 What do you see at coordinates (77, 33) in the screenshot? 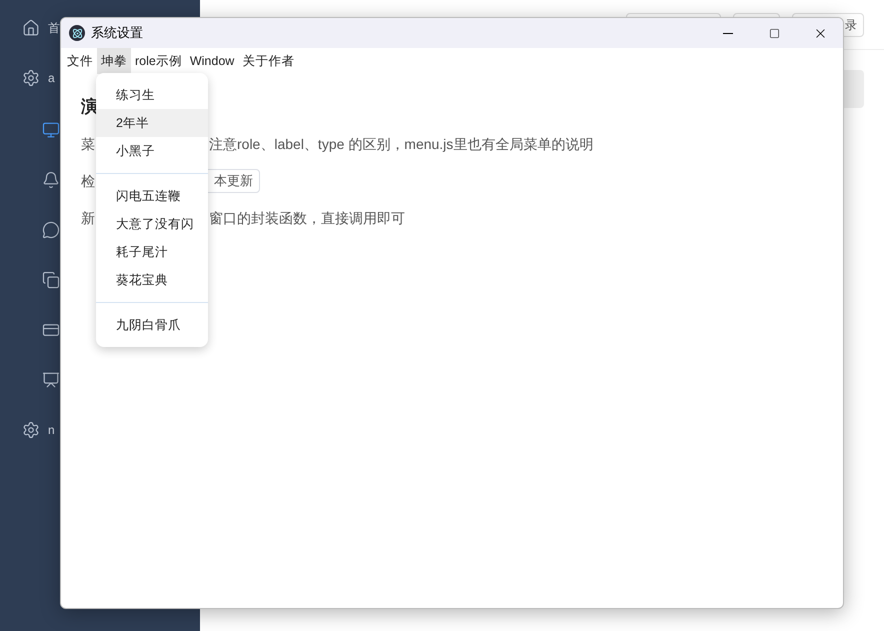
I see `app-logo-icon` at bounding box center [77, 33].